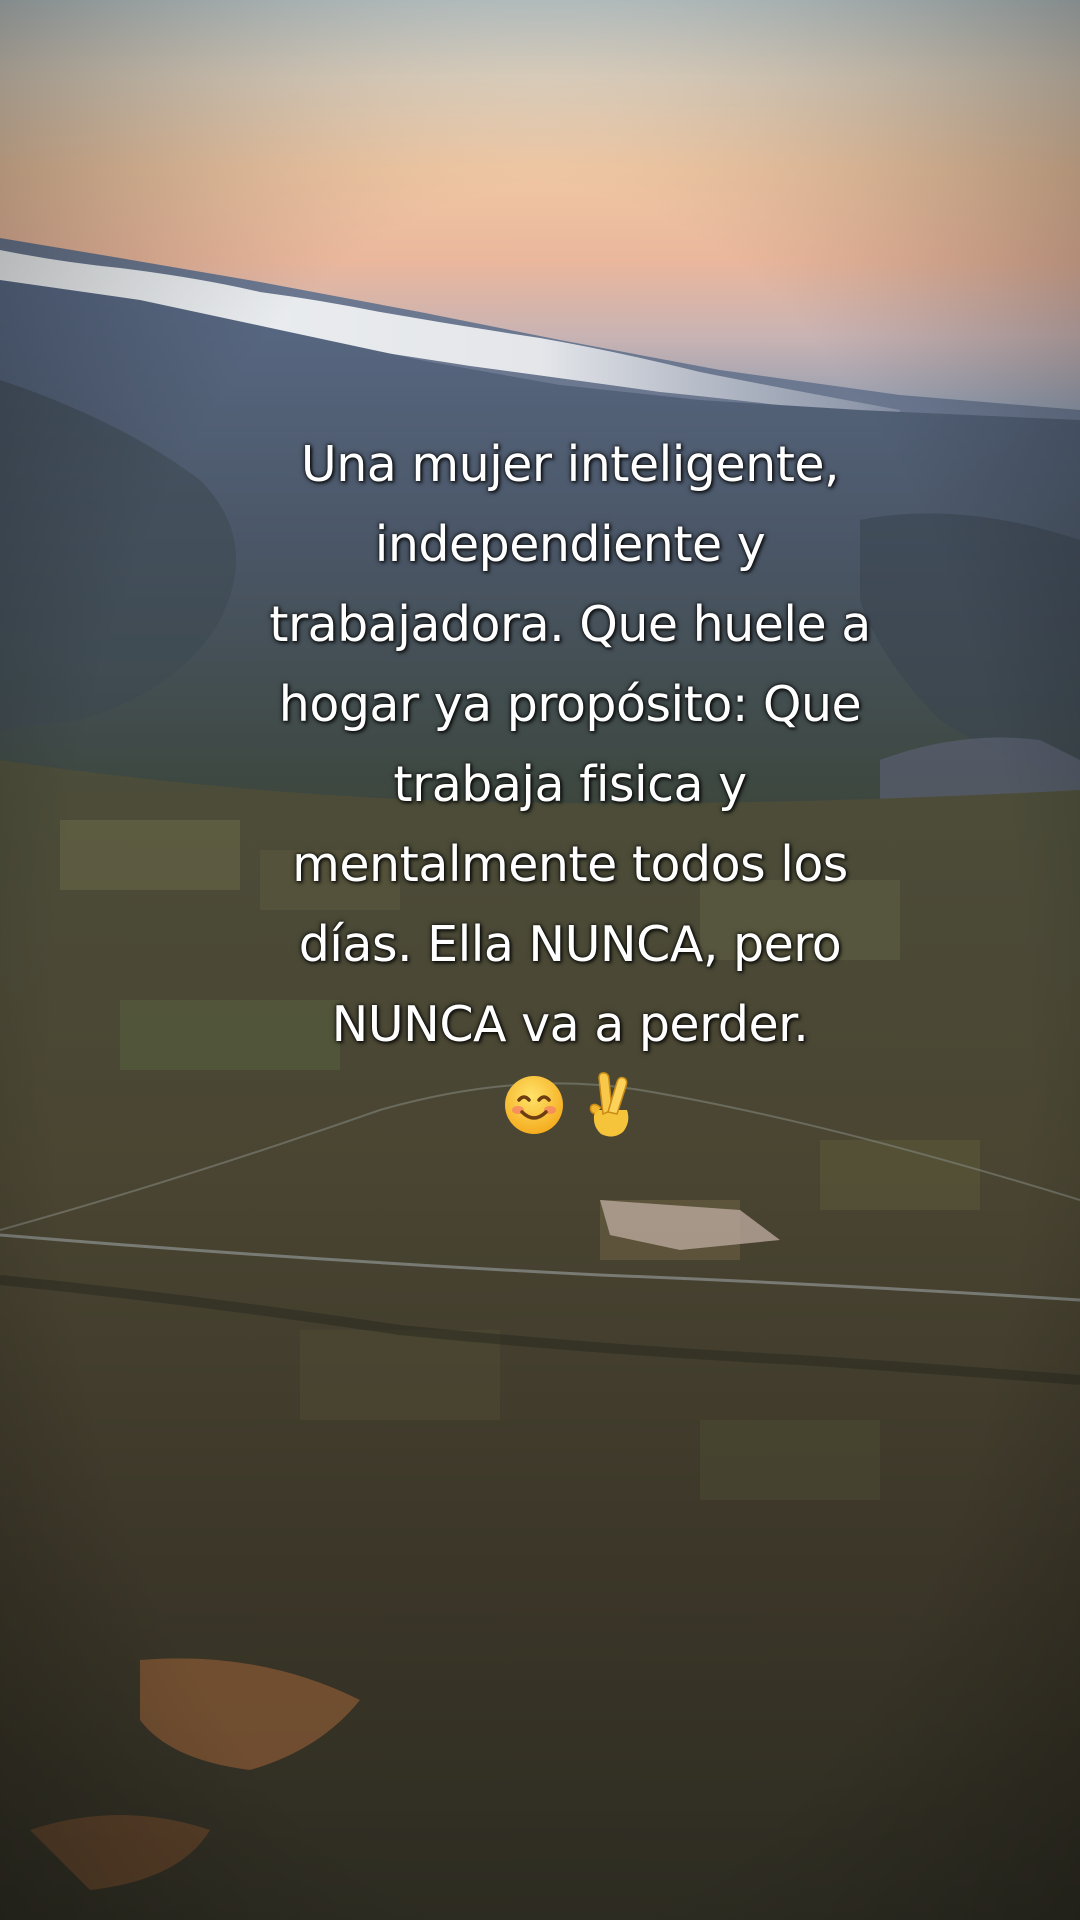  Describe the element at coordinates (570, 1103) in the screenshot. I see `emoji-row` at that location.